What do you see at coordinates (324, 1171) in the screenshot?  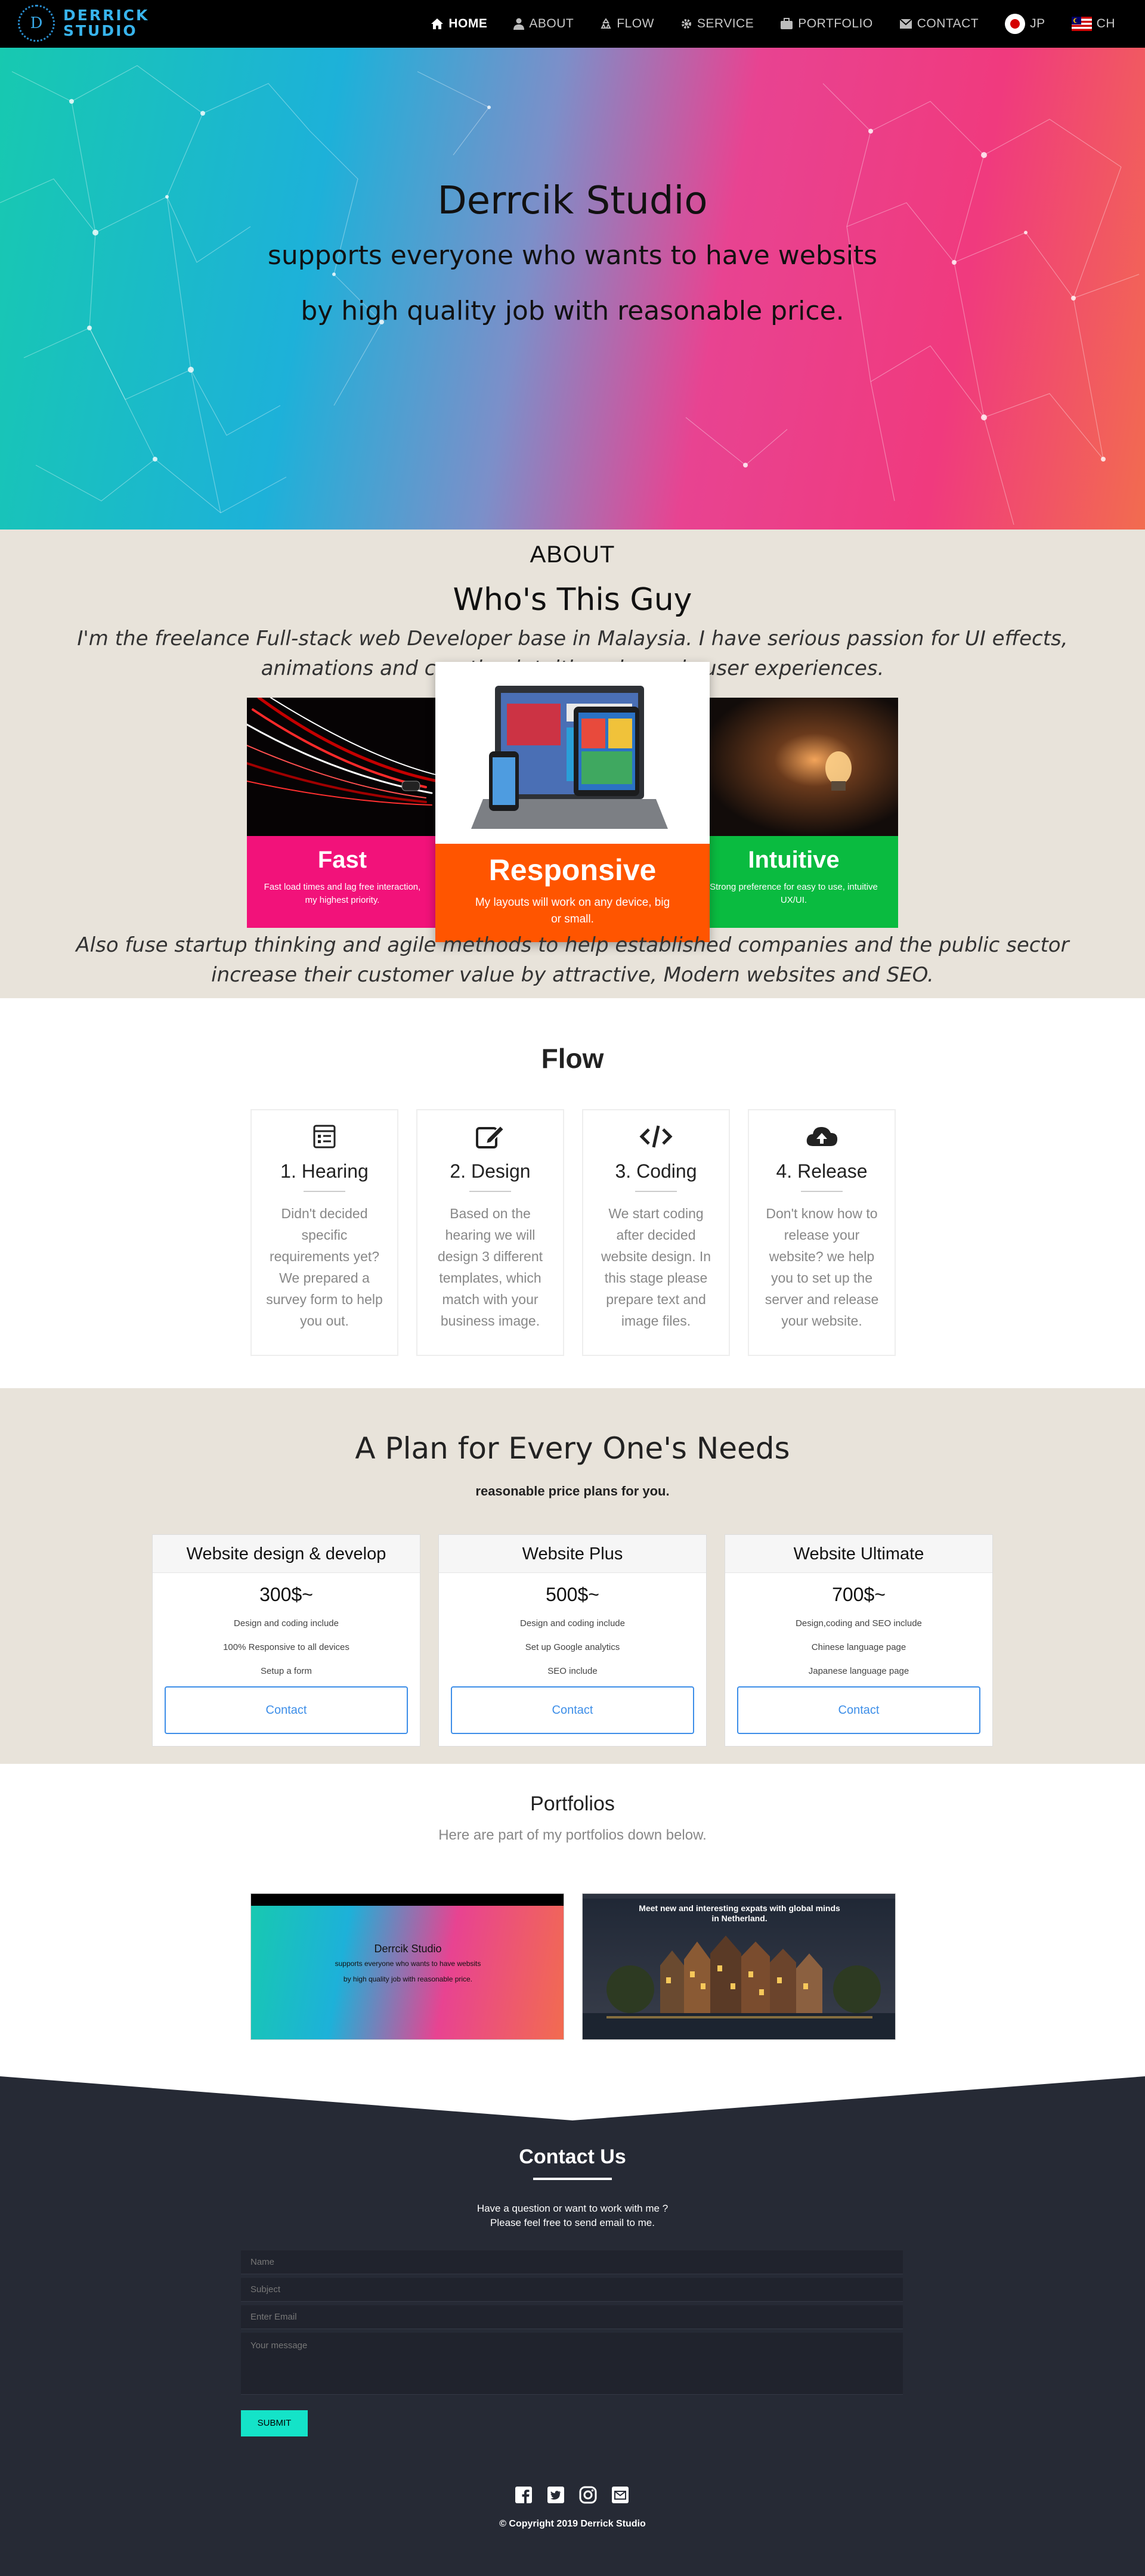 I see `flow-step-name: 1. Hearing` at bounding box center [324, 1171].